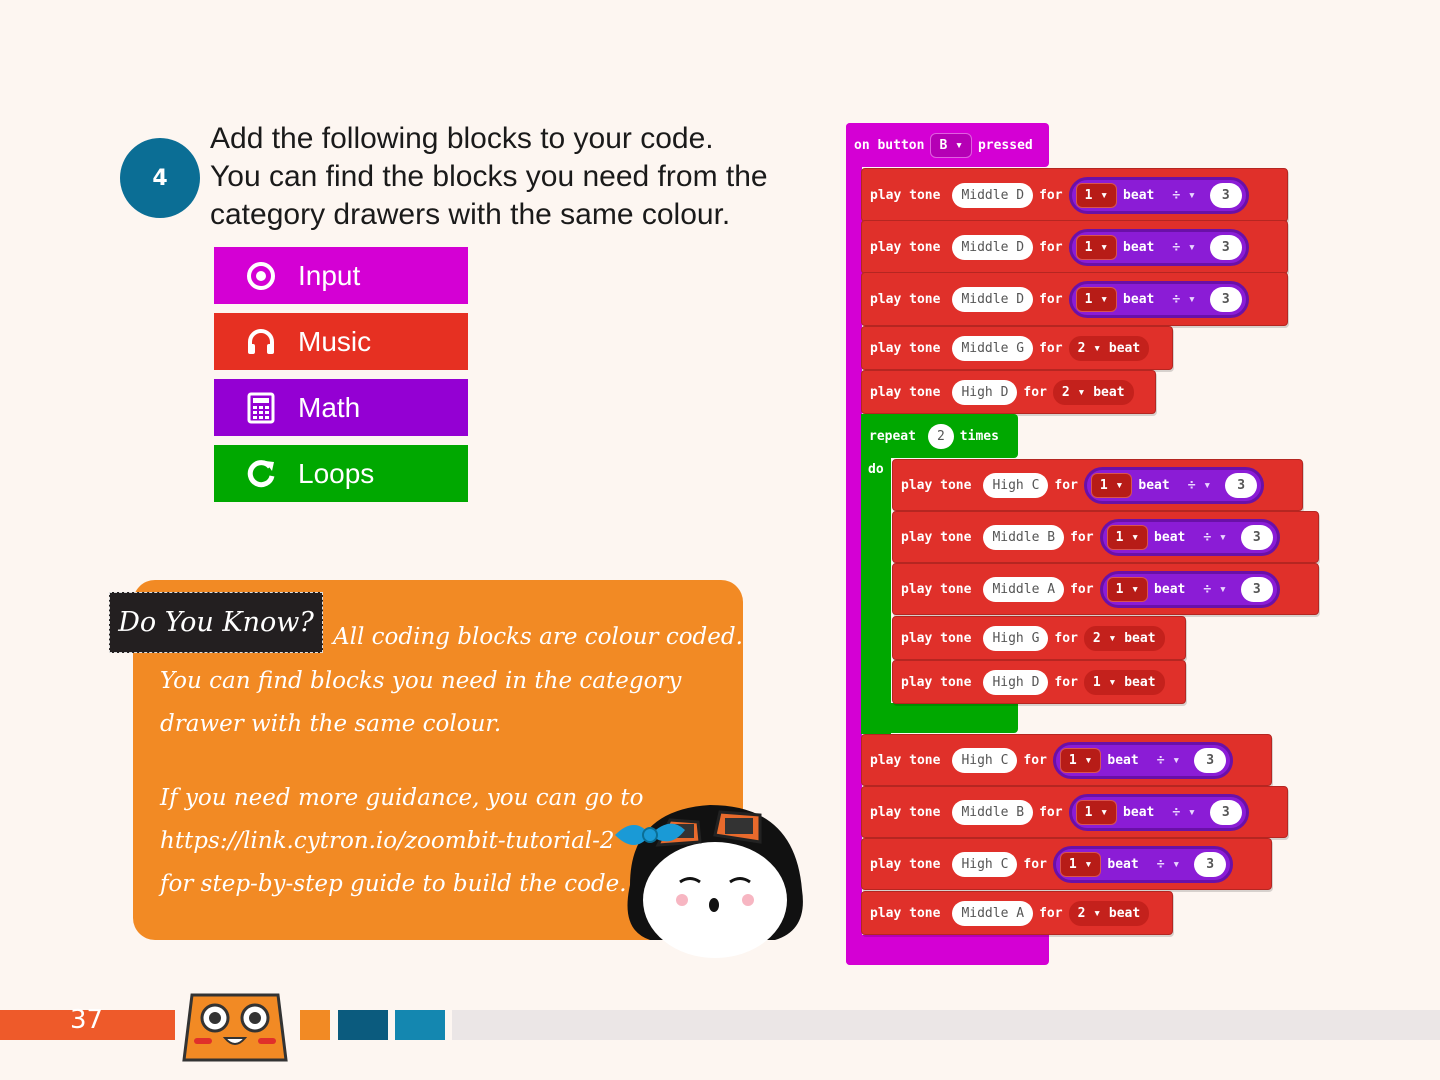  Describe the element at coordinates (538, 637) in the screenshot. I see `callout-text: All coding blocks are colour coded.` at that location.